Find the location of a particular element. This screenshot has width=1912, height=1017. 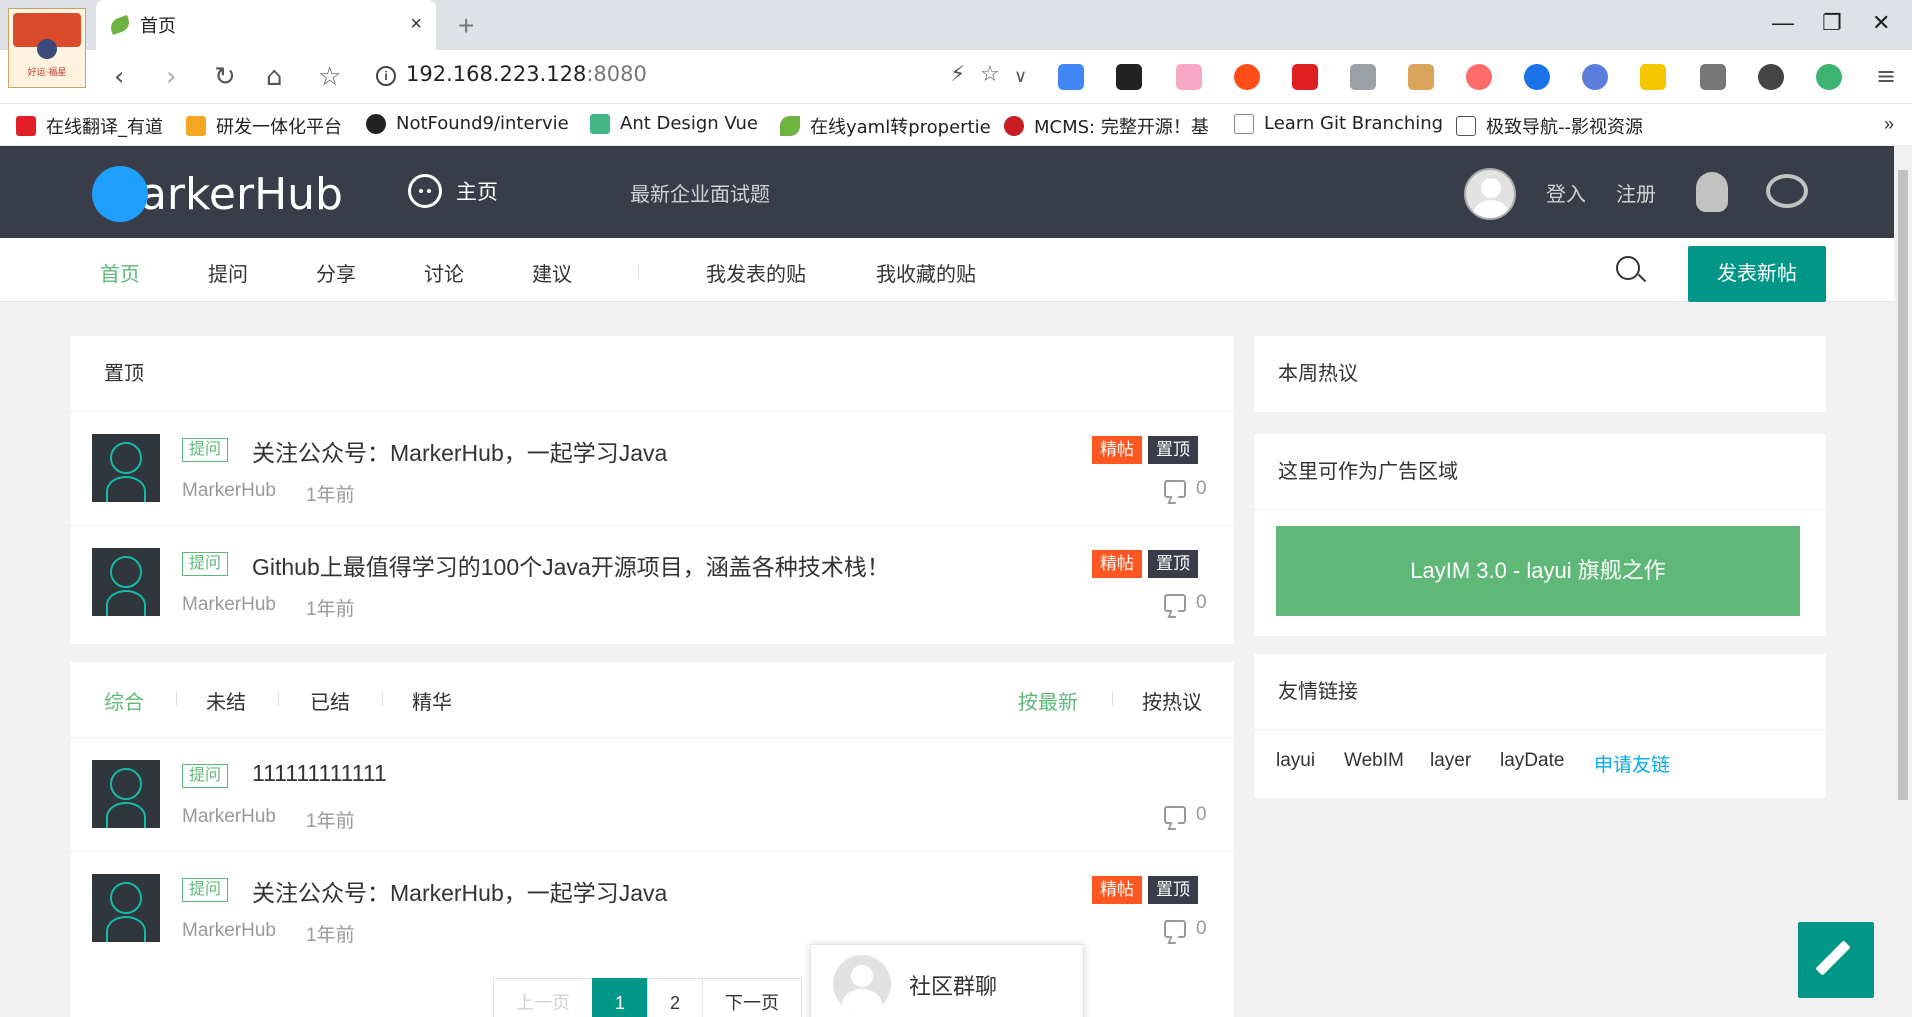

subnav-suggest: 建议 is located at coordinates (552, 272).